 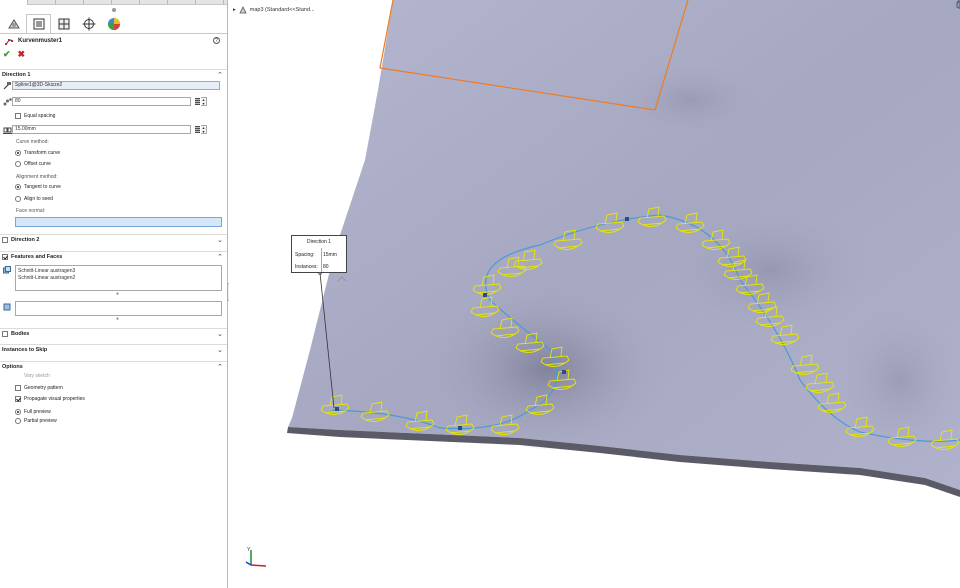 I want to click on list-resize-handle: ●, so click(x=117, y=294).